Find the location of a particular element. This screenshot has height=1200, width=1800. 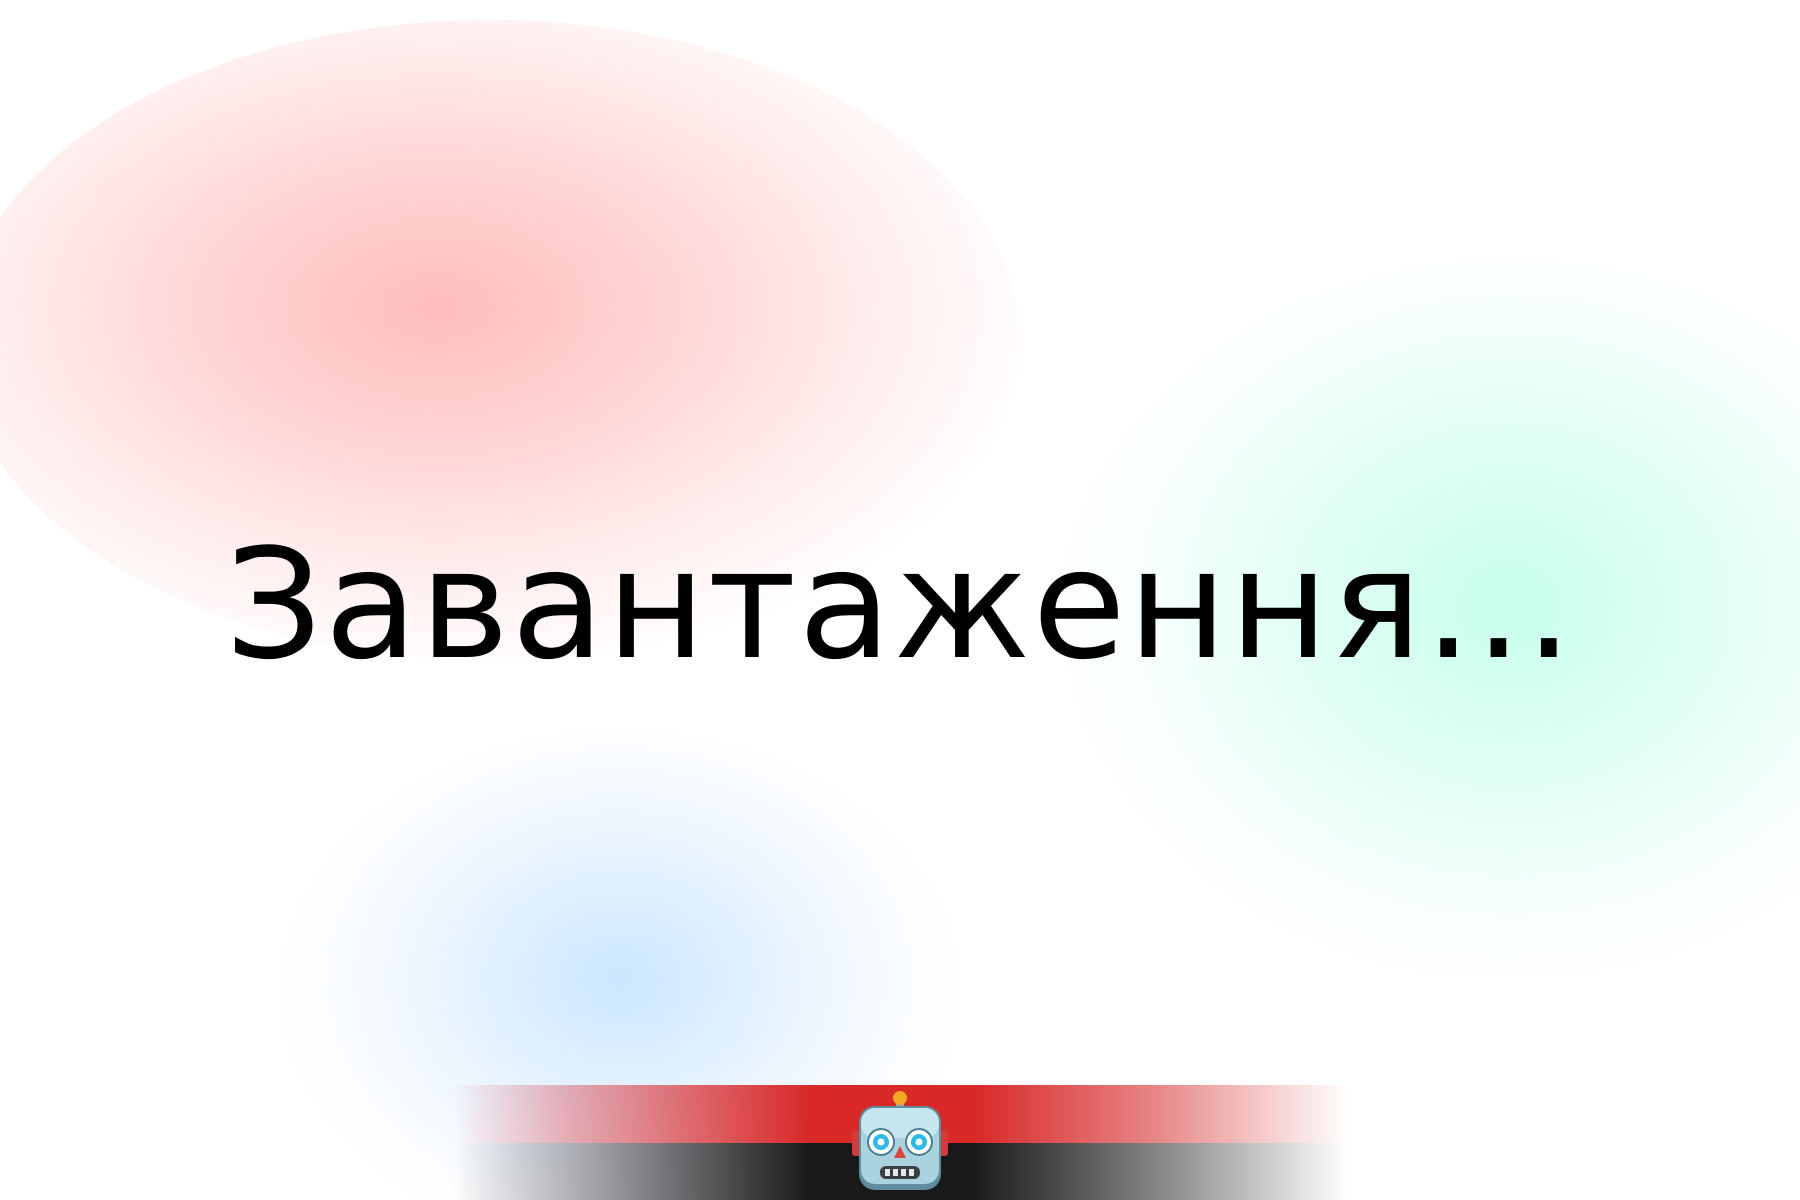

robot-icon is located at coordinates (900, 1140).